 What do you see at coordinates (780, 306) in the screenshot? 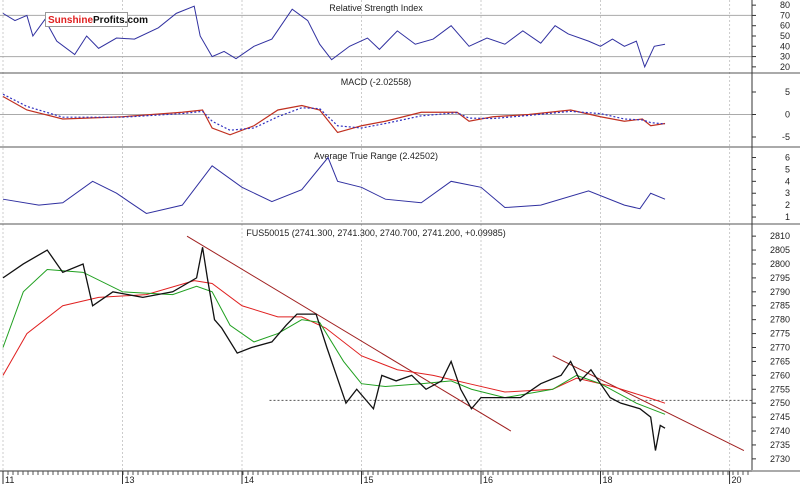
I see `y-tick-label: 2785` at bounding box center [780, 306].